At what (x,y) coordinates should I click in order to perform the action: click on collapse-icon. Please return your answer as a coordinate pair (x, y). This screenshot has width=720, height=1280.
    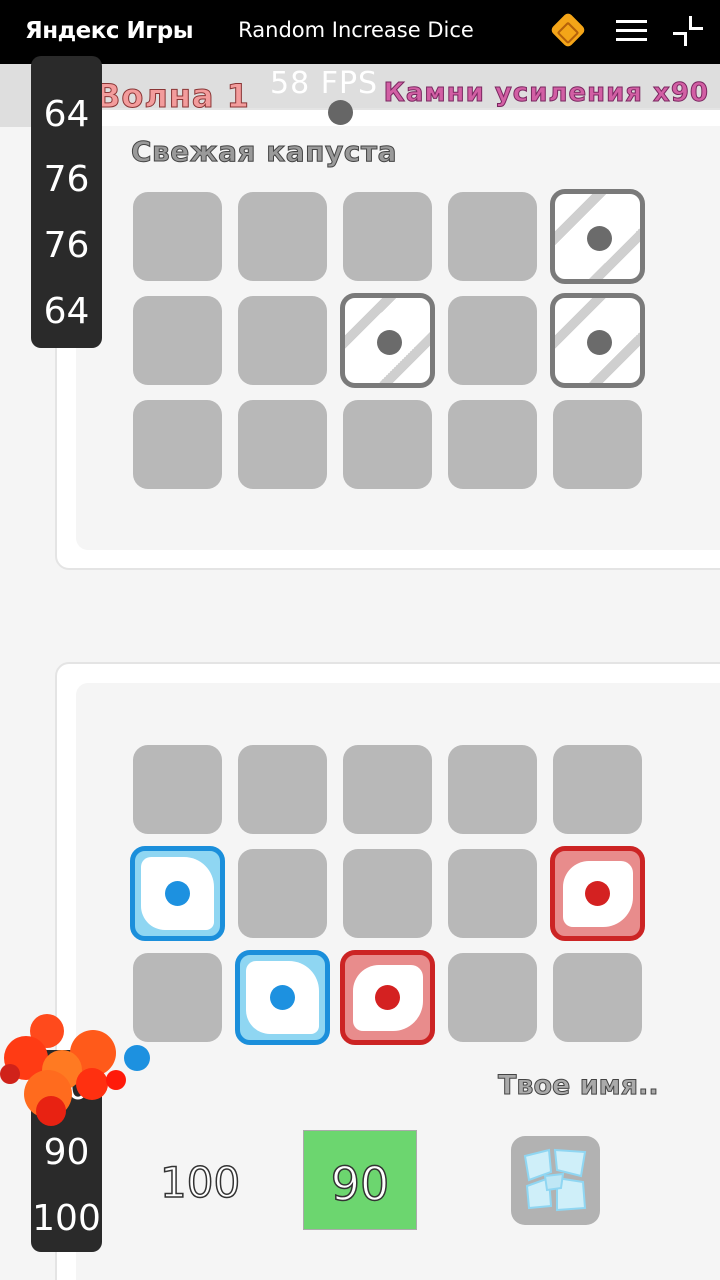
    Looking at the image, I should click on (688, 31).